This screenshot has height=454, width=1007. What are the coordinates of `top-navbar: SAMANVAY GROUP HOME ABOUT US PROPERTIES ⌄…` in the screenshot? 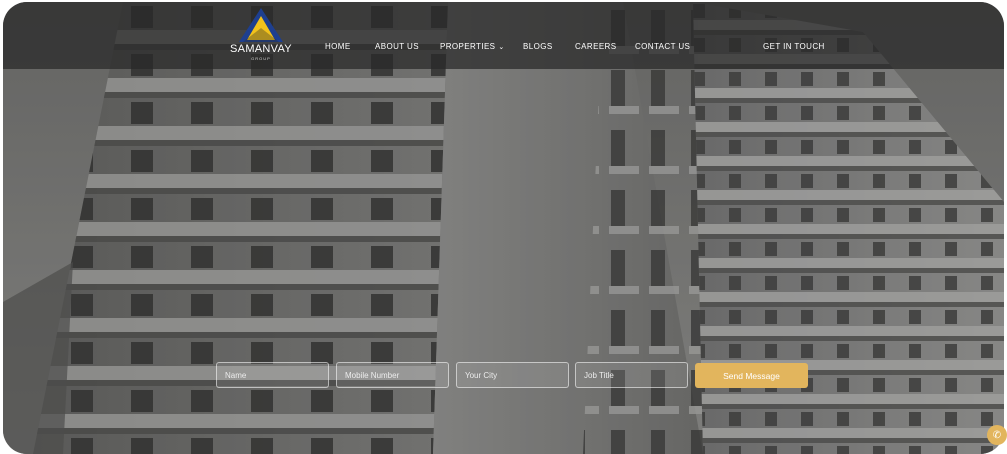 It's located at (503, 35).